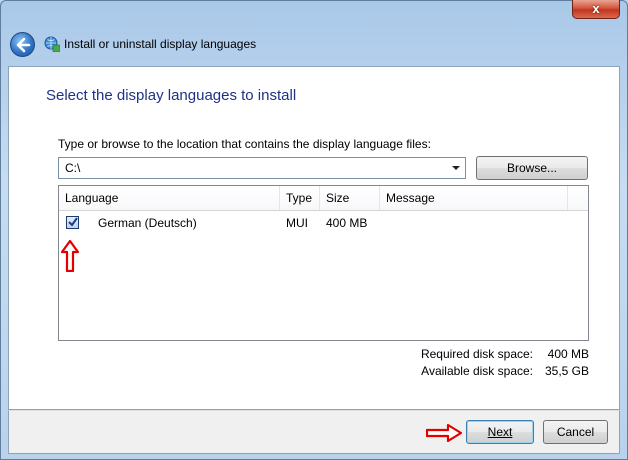 This screenshot has height=460, width=628. I want to click on available-disk-value: 35,5 GB, so click(566, 371).